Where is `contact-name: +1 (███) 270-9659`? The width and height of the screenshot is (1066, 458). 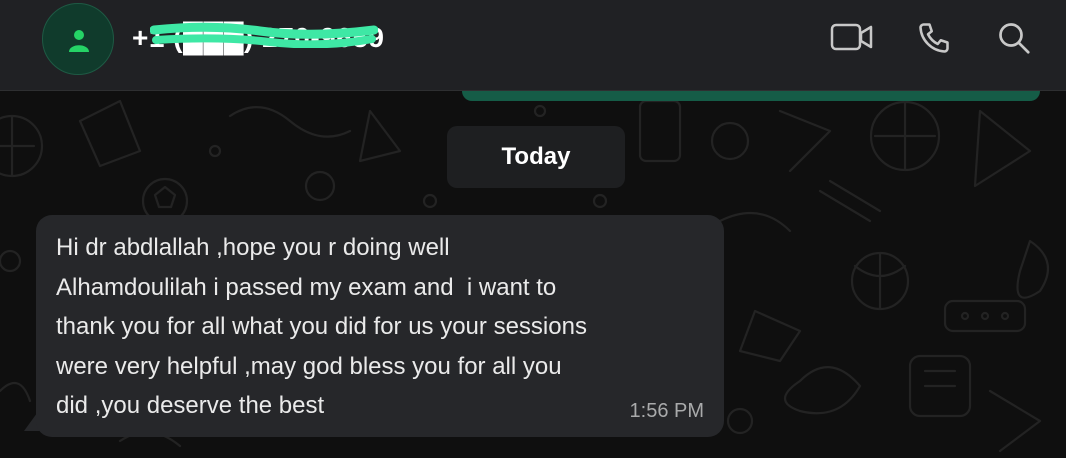
contact-name: +1 (███) 270-9659 is located at coordinates (258, 38).